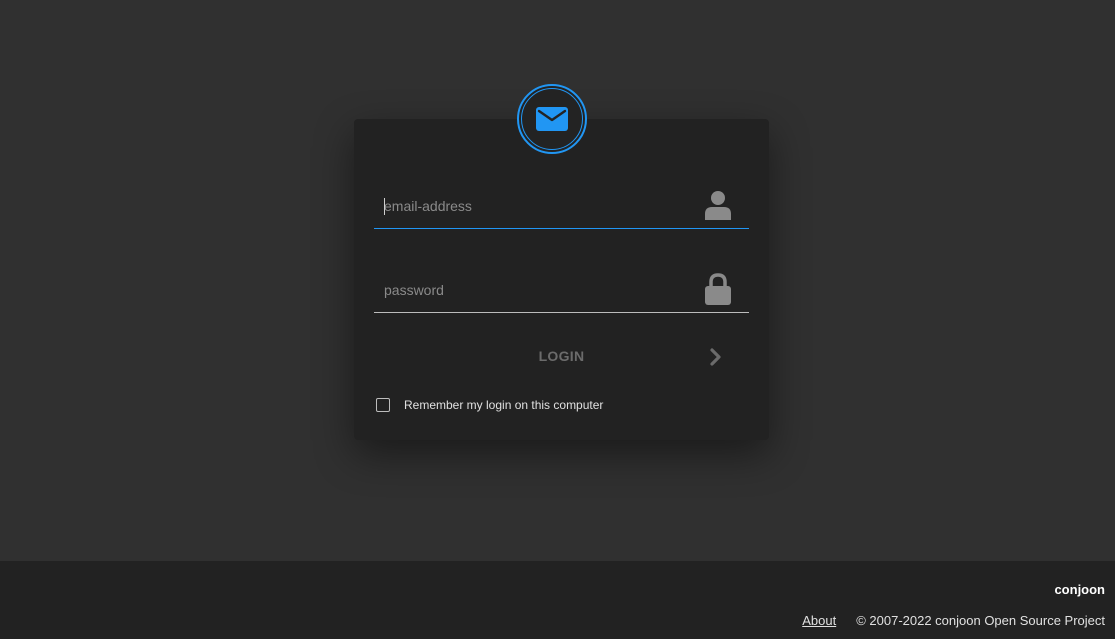  Describe the element at coordinates (534, 206) in the screenshot. I see `email-field` at that location.